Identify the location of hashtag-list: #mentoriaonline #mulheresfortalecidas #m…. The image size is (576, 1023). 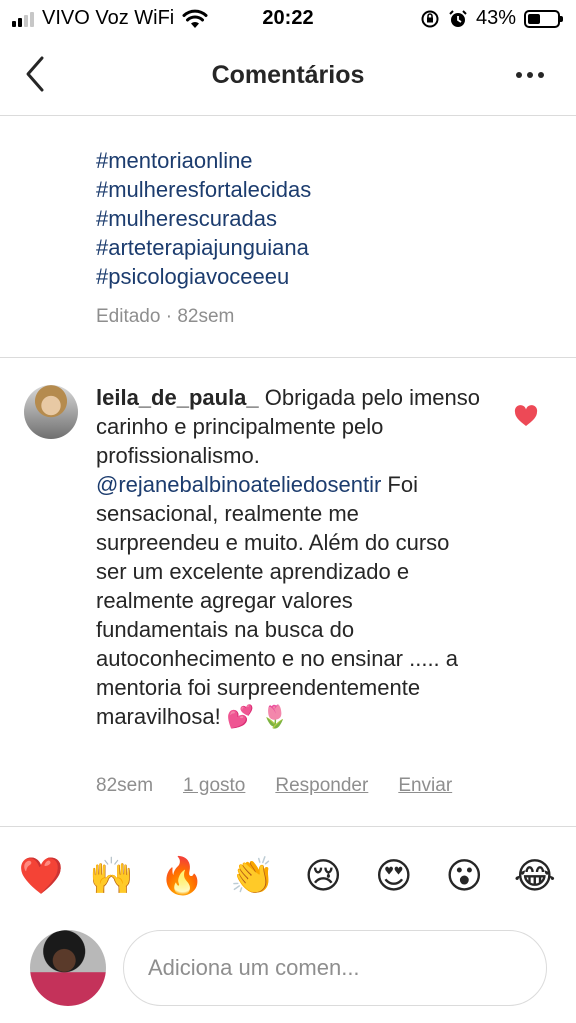
(203, 218).